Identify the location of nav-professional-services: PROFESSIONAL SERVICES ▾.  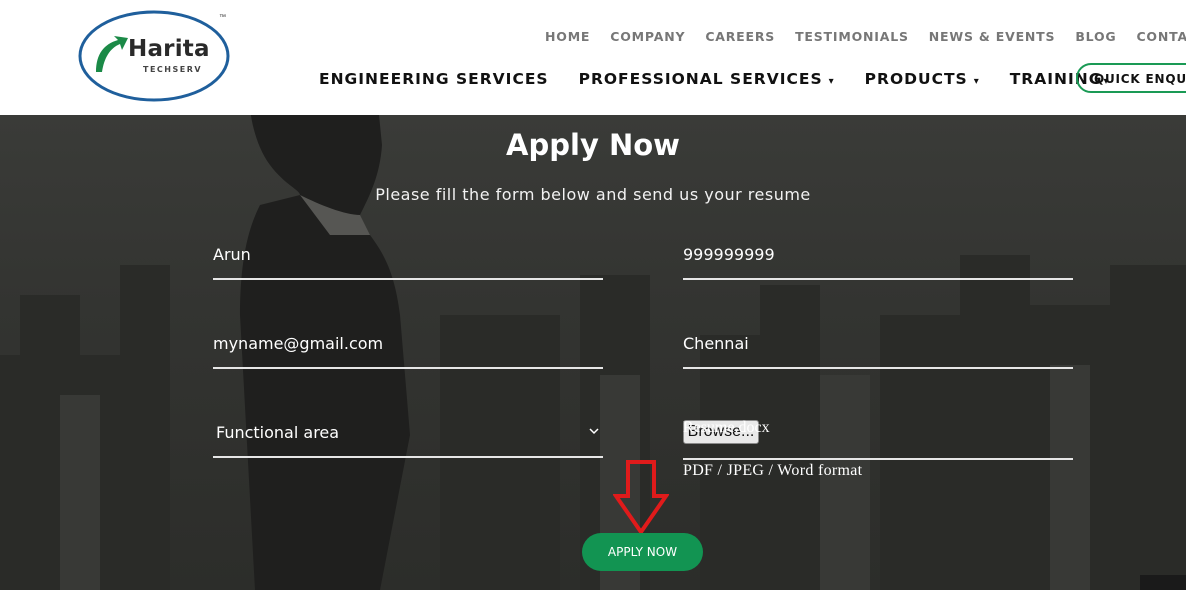
(707, 79).